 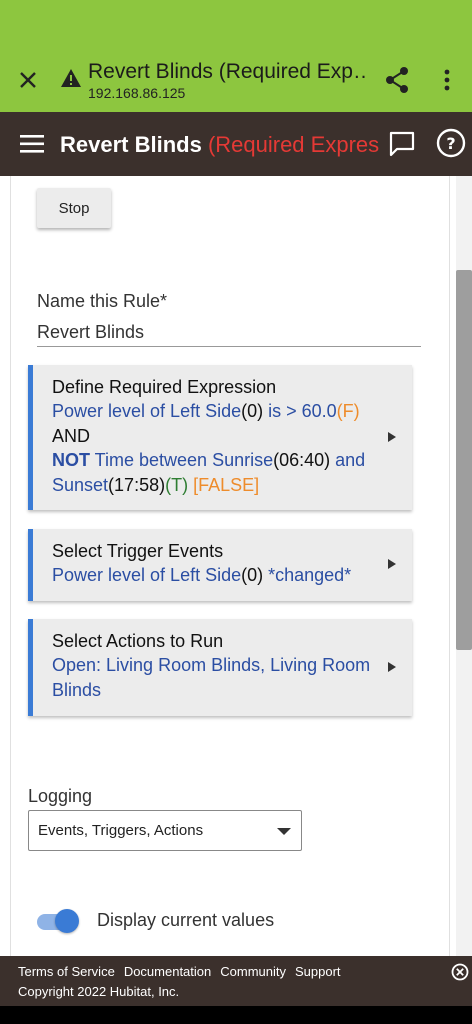 I want to click on hamburger-menu-icon, so click(x=32, y=144).